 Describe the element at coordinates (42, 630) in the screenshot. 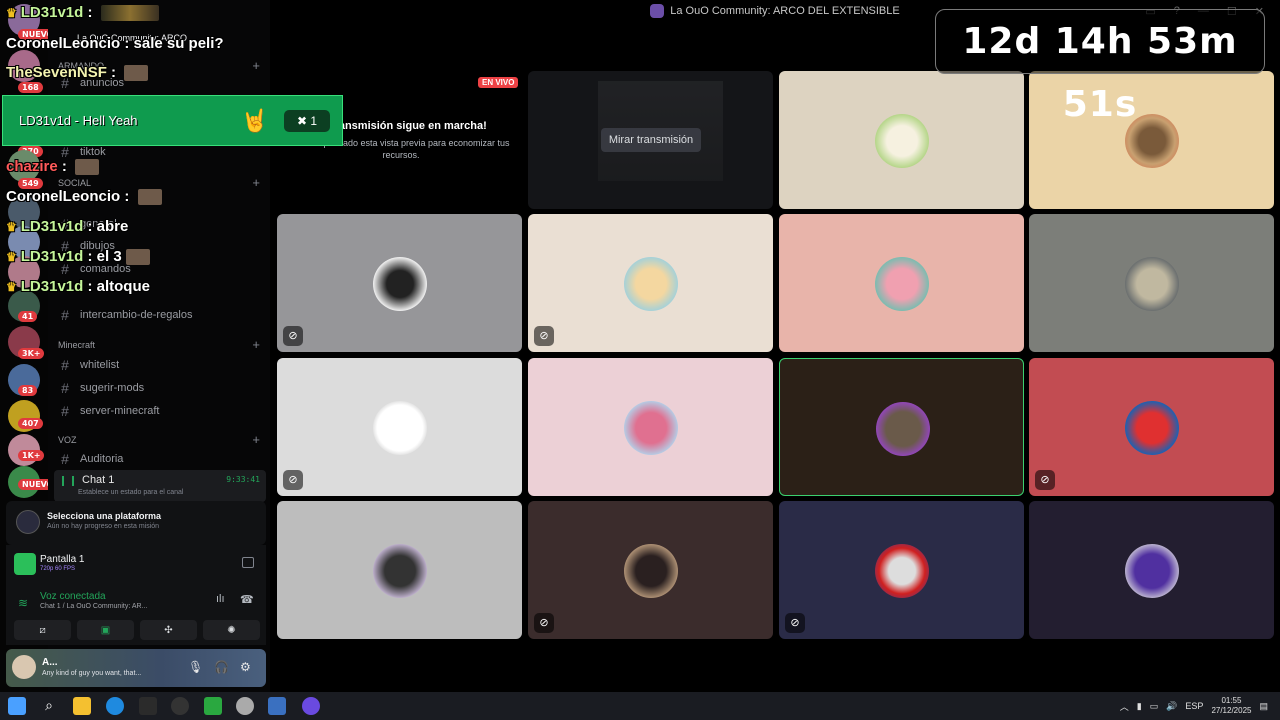

I see `camera-off-button: ⧄` at that location.